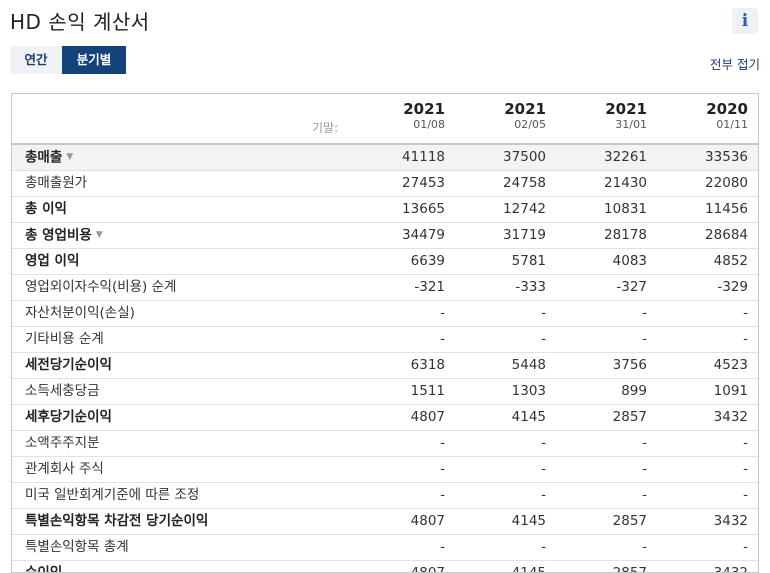  I want to click on table-cell: 33536, so click(726, 157).